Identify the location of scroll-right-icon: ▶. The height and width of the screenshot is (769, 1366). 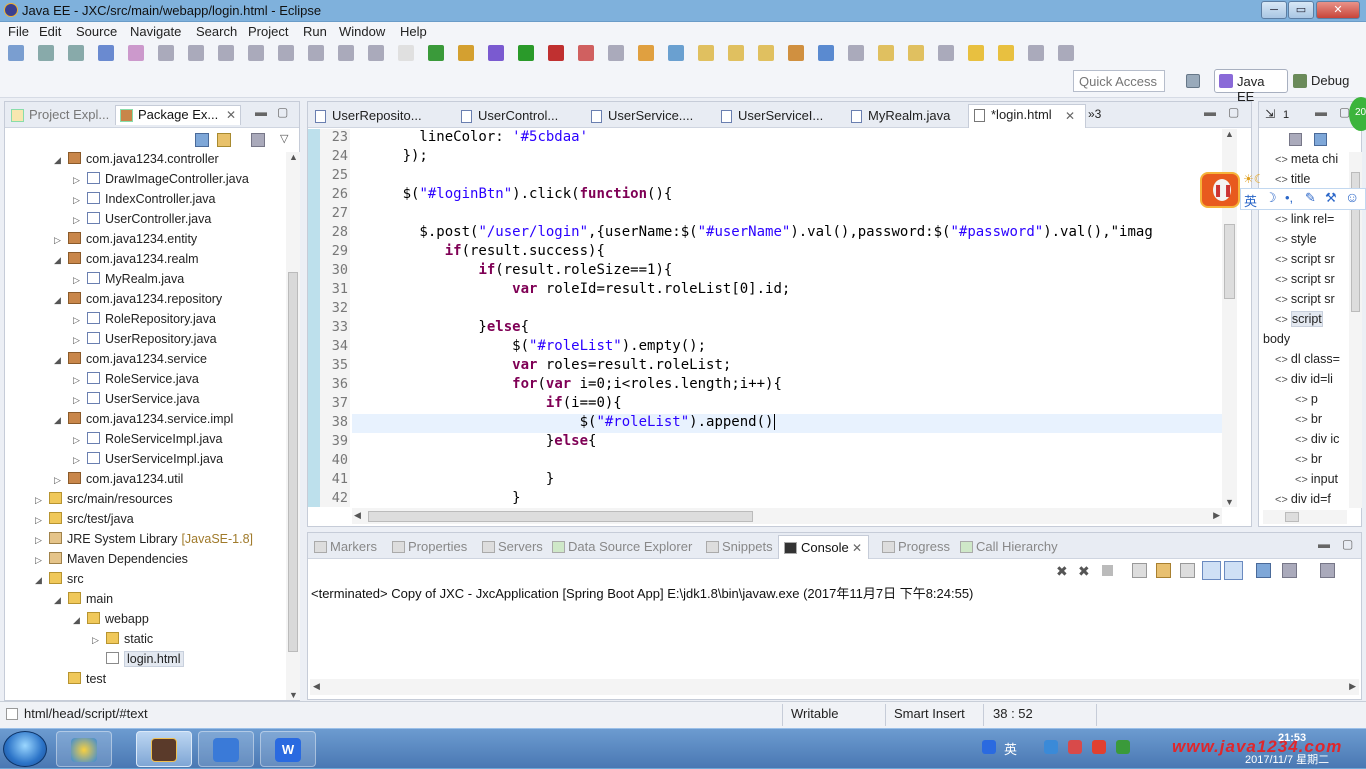
(1216, 515).